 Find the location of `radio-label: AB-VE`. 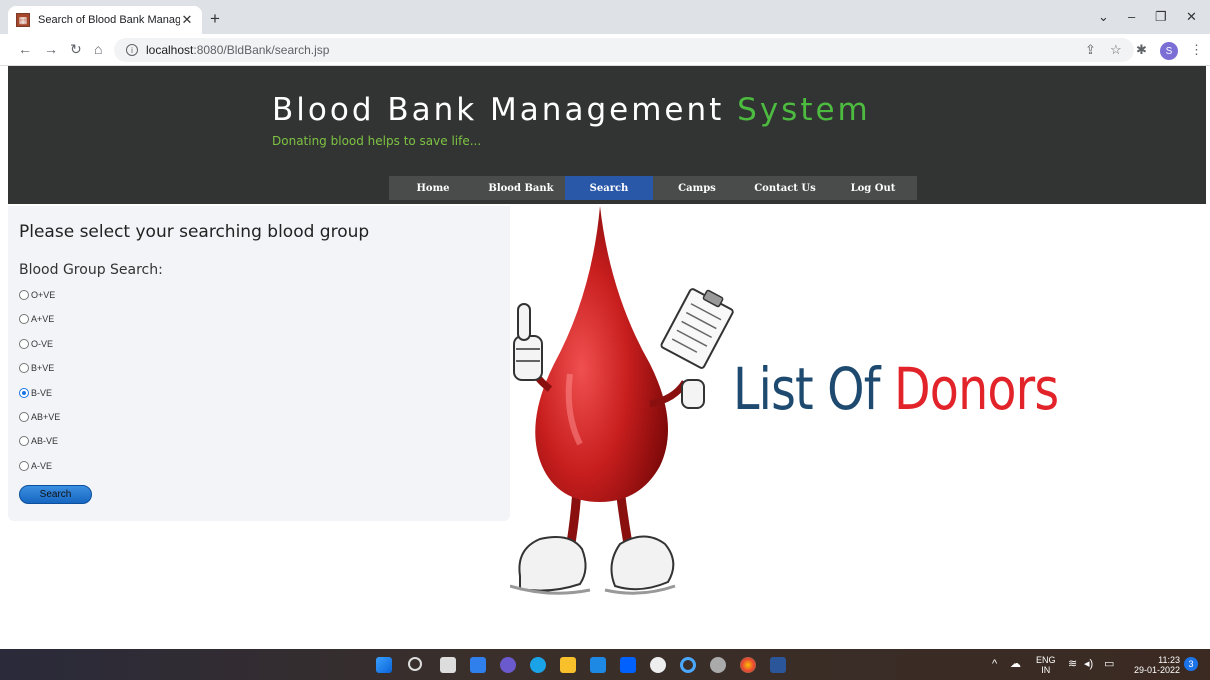

radio-label: AB-VE is located at coordinates (45, 441).